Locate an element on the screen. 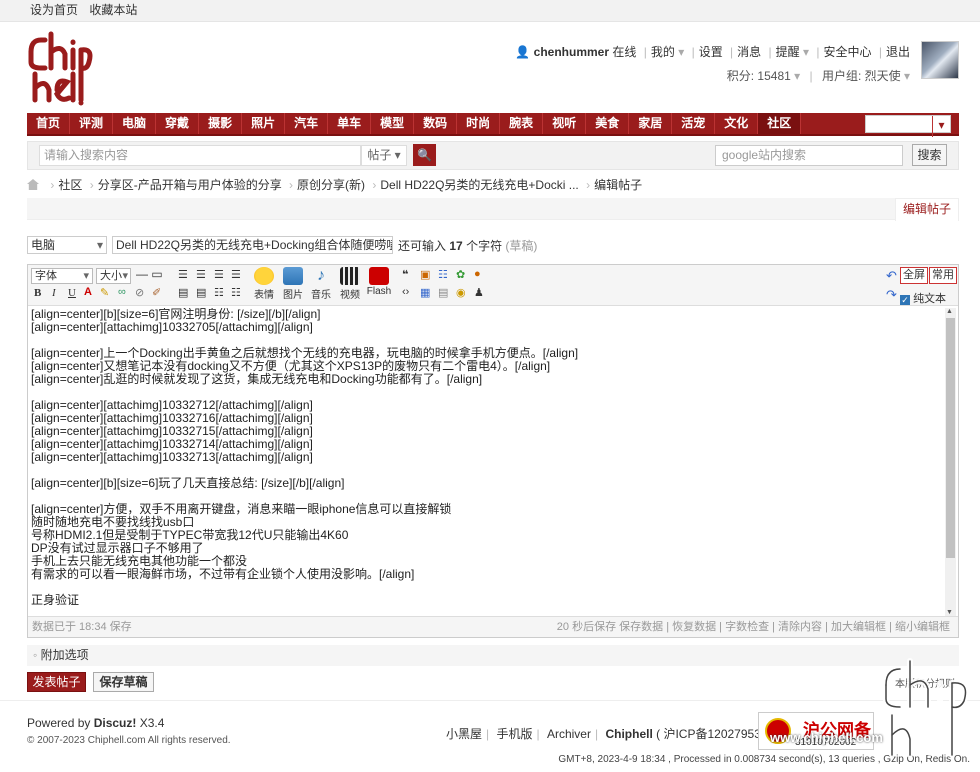 The width and height of the screenshot is (980, 772). set-home-link: 设为首页 is located at coordinates (54, 10).